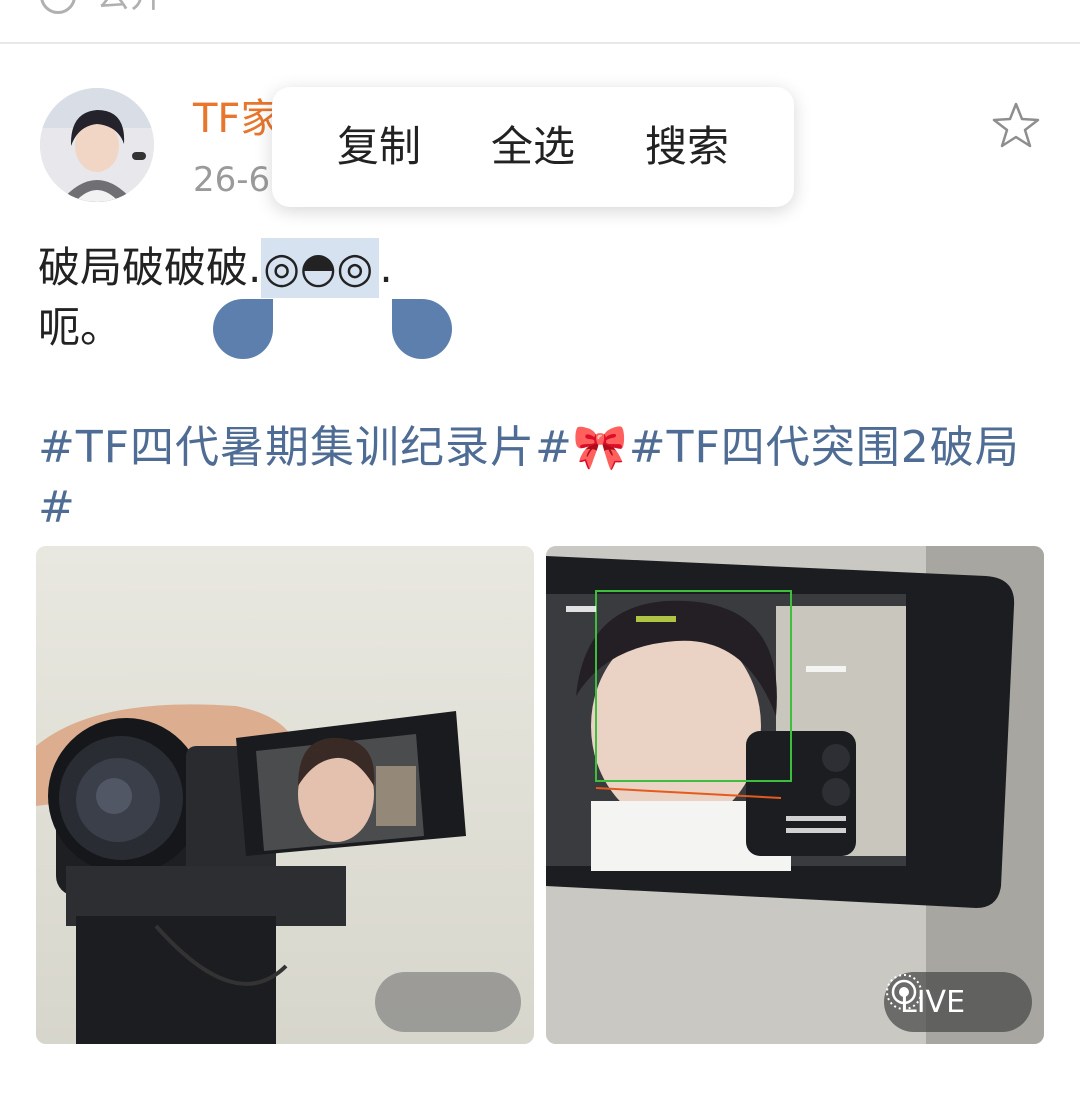  Describe the element at coordinates (543, 478) in the screenshot. I see `hashtag-line: #TF四代暑期集训纪录片#🎀#TF四代突围2破局#` at that location.